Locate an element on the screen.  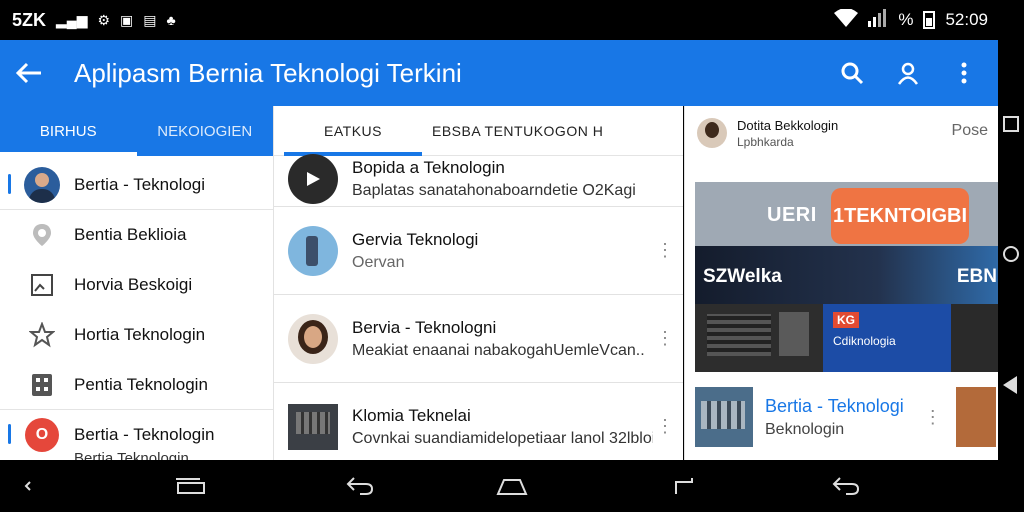
item-title: Bervia - Teknologni is located at coordinates (424, 327).